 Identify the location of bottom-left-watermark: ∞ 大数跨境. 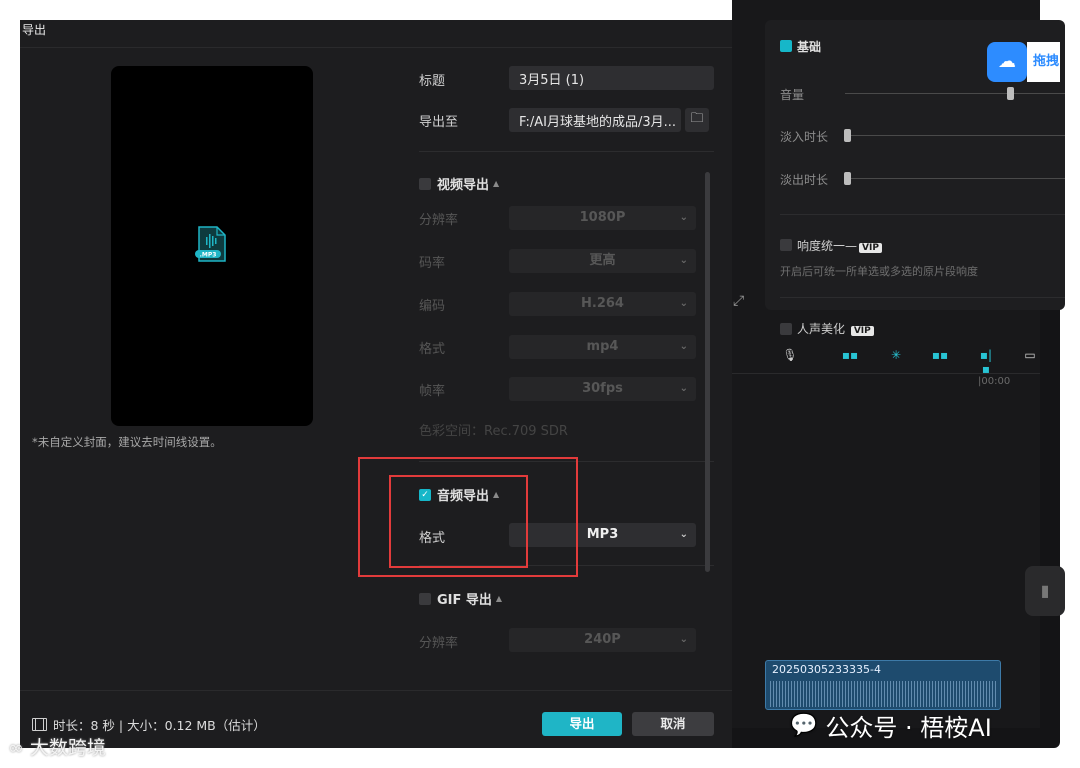
(57, 748).